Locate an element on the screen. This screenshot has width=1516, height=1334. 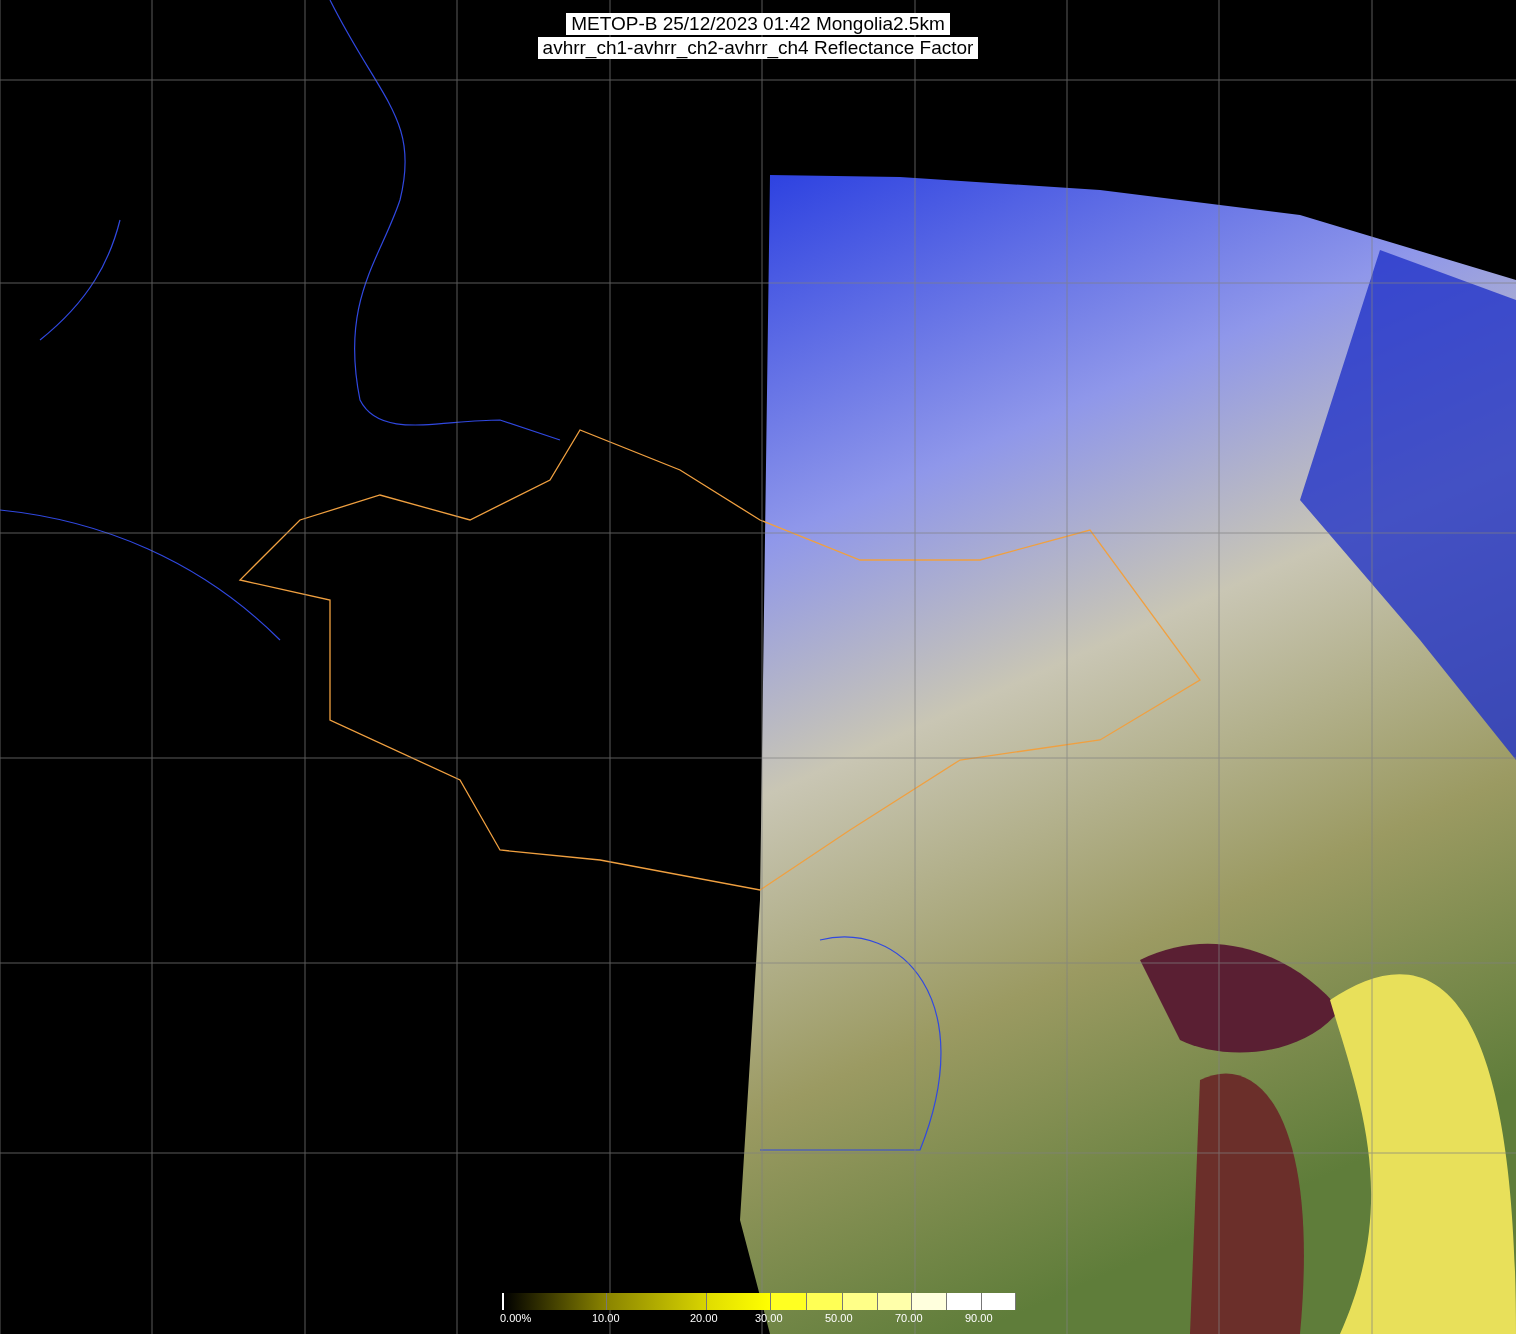
scale-label: 70.00 is located at coordinates (909, 1318).